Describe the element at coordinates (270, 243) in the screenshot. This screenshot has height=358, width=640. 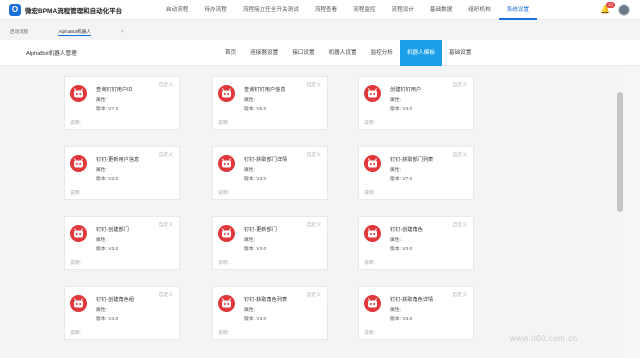
I see `template-card: 自定义 钉钉-更新部门 属性: 版本: V3.0 说明:` at that location.